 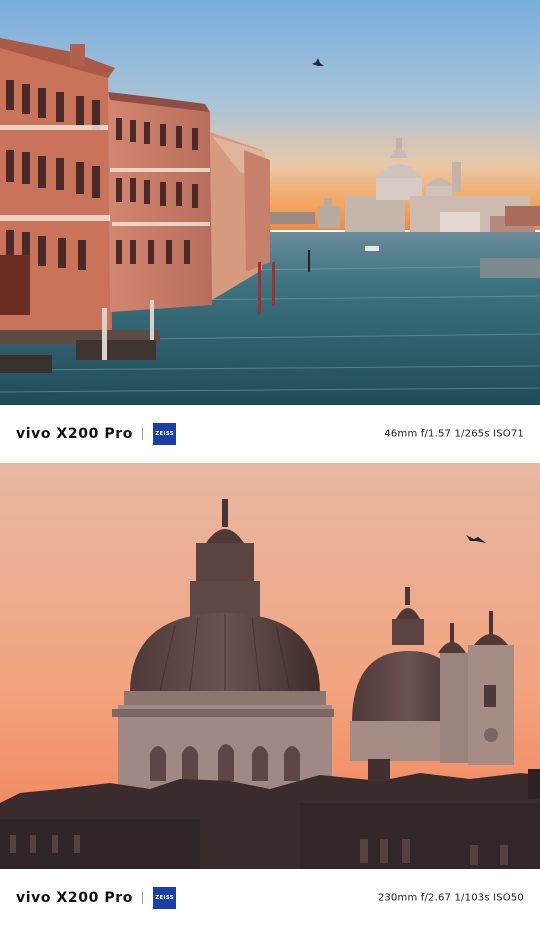 What do you see at coordinates (454, 434) in the screenshot?
I see `exif-info: 46mm f/1.57 1/265s ISO71` at bounding box center [454, 434].